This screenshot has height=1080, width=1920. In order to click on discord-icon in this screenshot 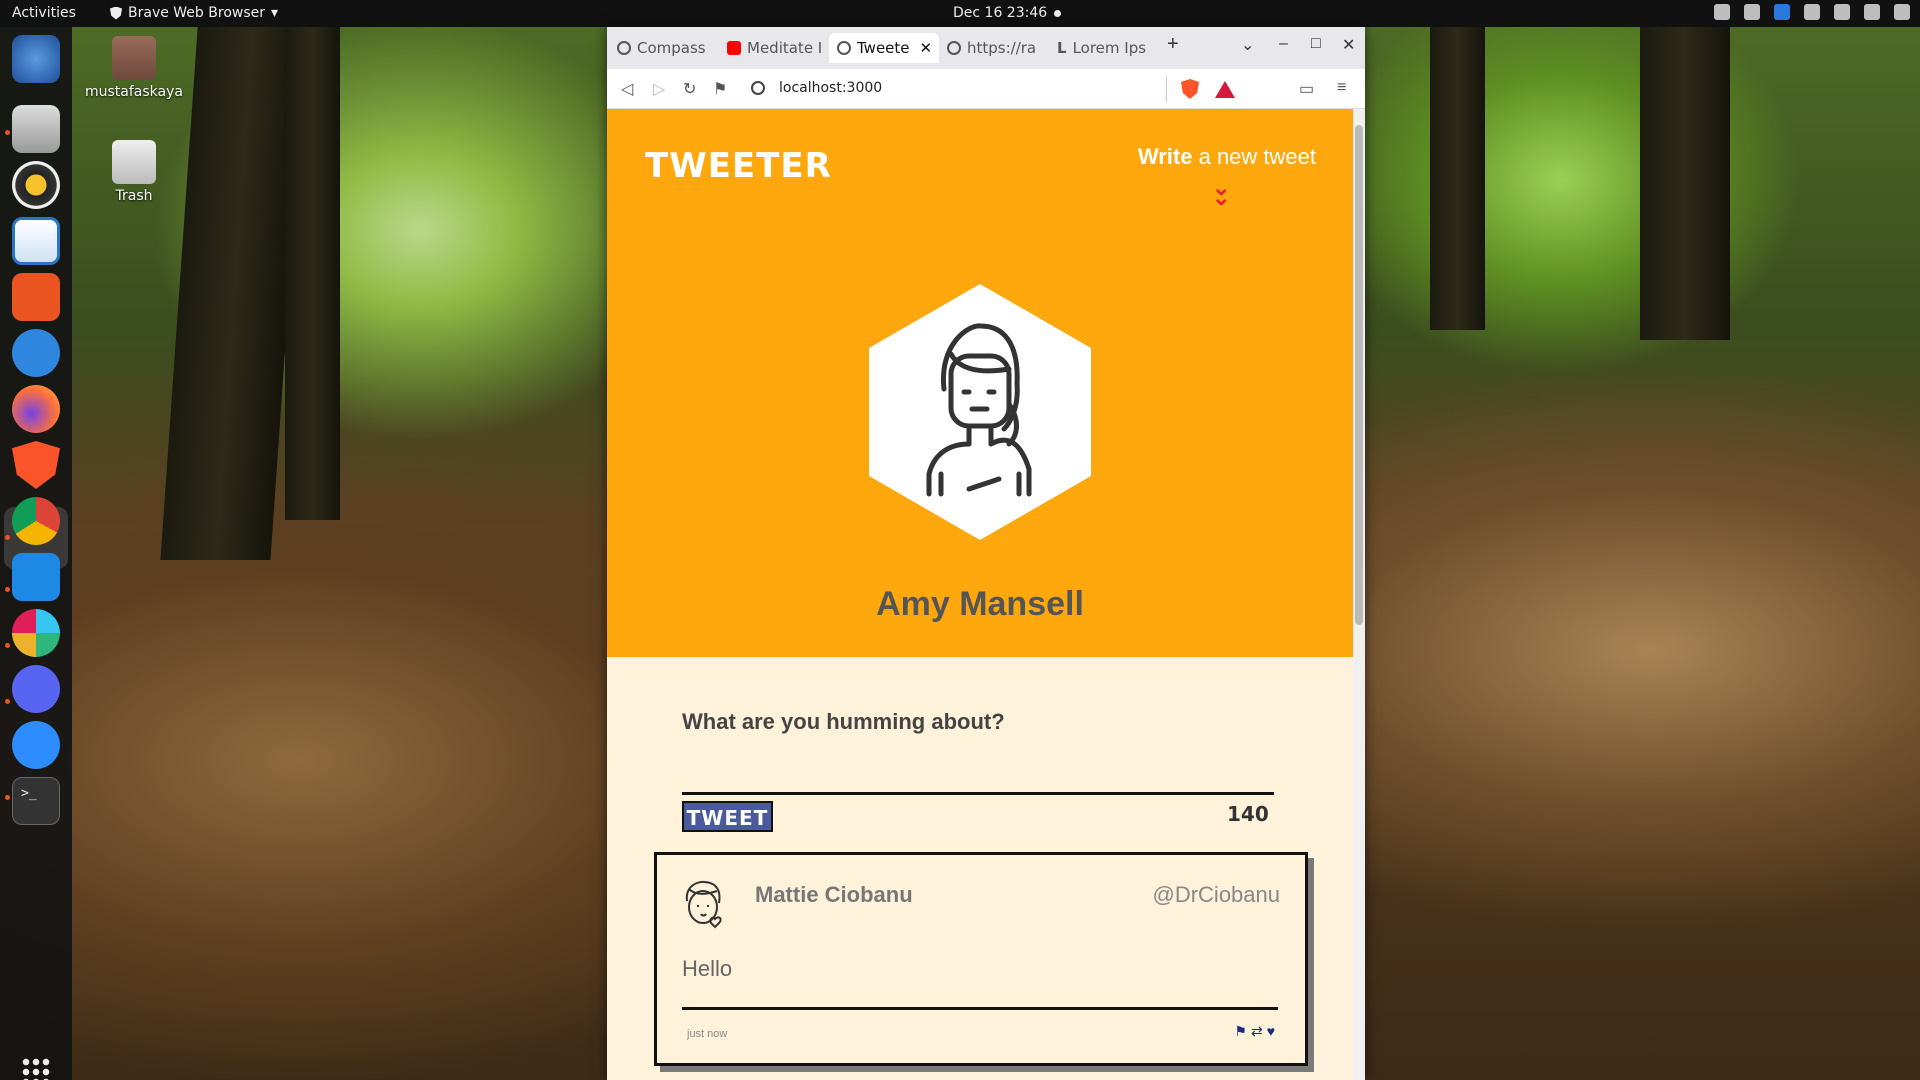, I will do `click(36, 689)`.